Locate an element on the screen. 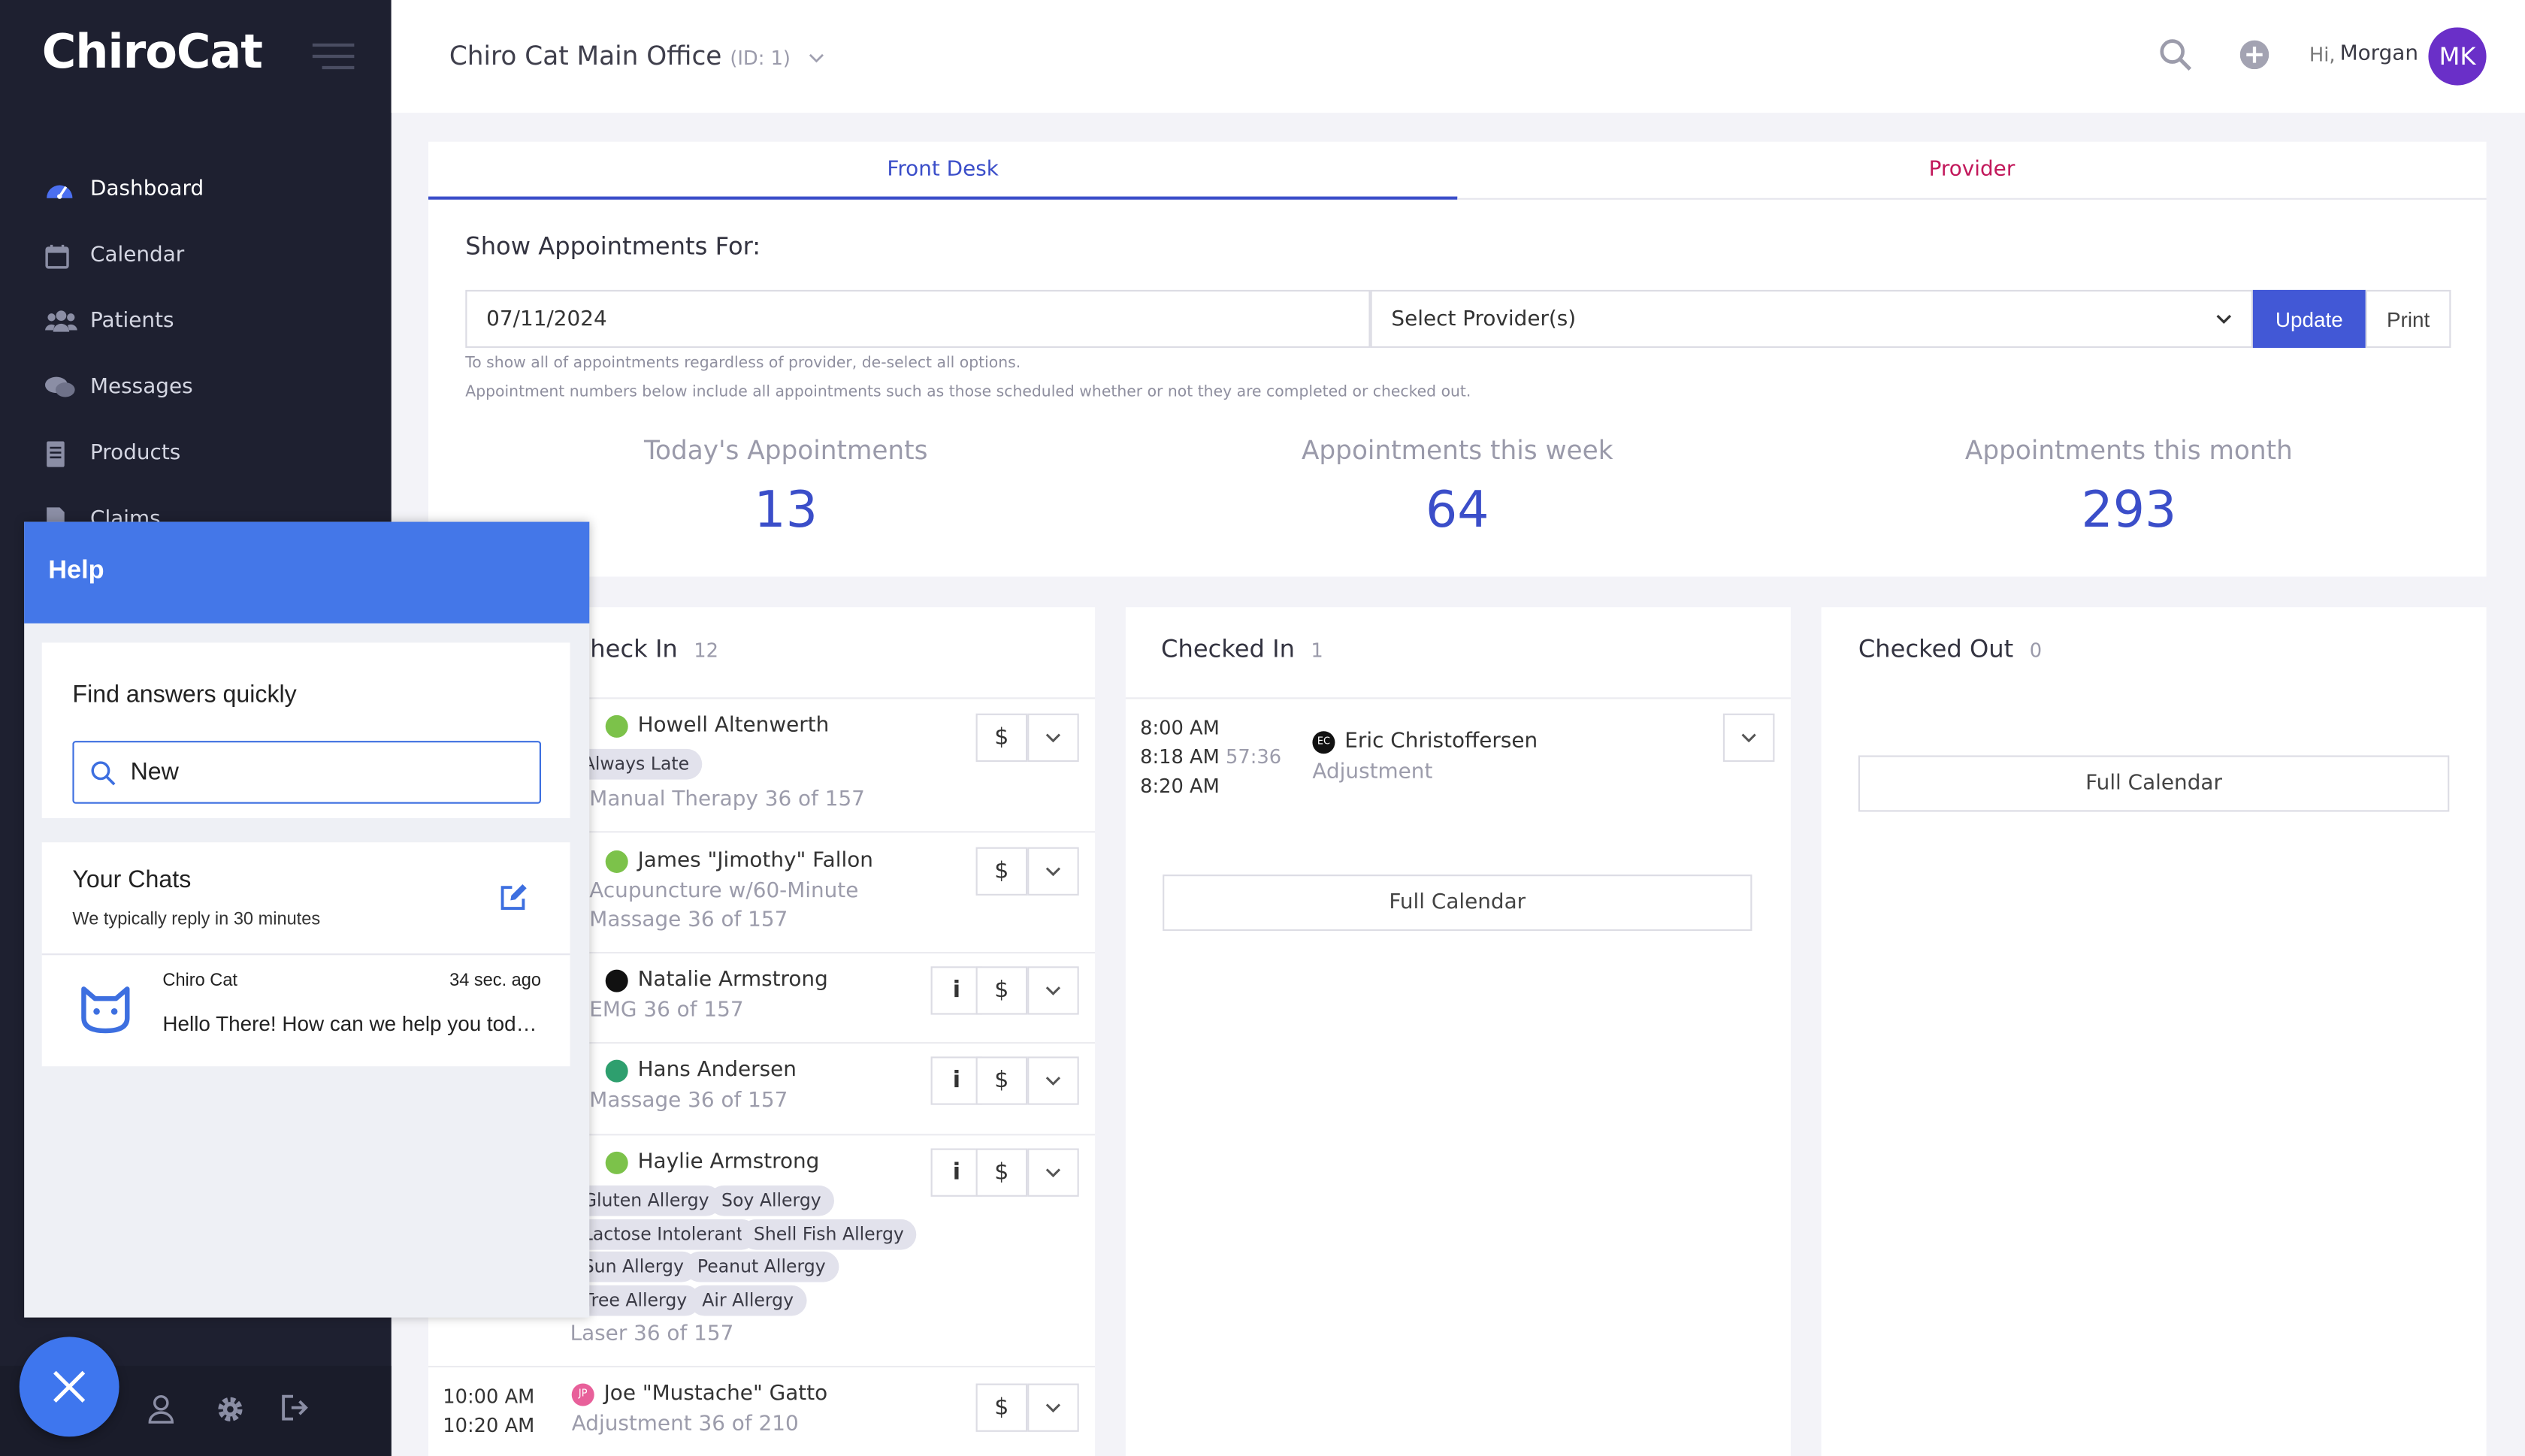  patient-name-text: Eric Christoffersen is located at coordinates (1441, 742).